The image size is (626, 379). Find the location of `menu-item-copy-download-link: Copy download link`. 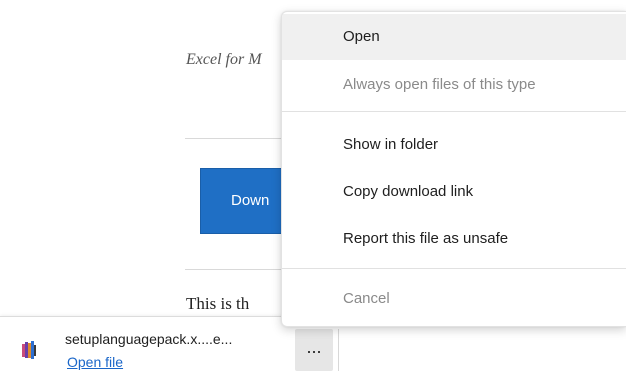

menu-item-copy-download-link: Copy download link is located at coordinates (454, 192).